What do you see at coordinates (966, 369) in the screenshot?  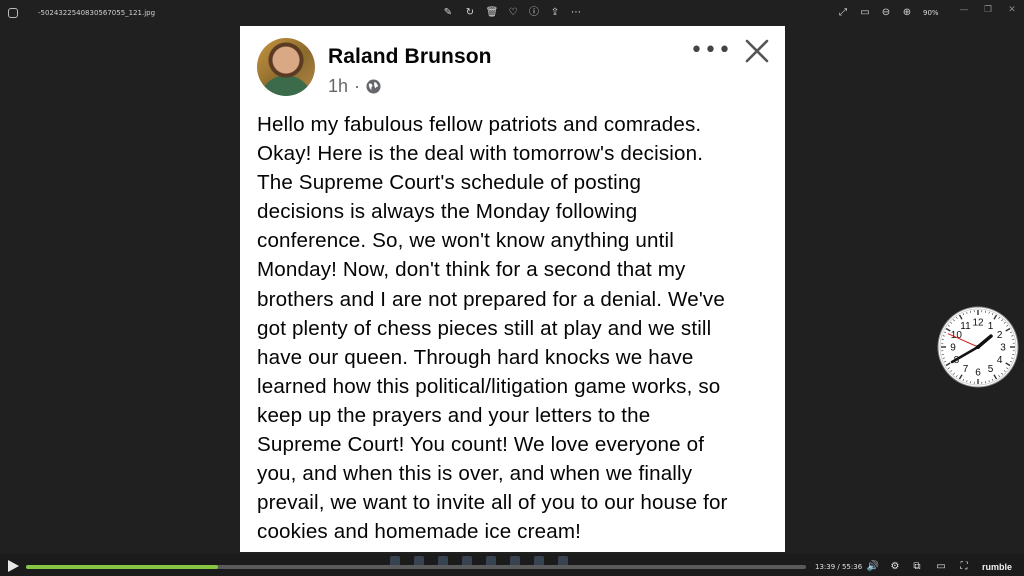 I see `clock-number: 7` at bounding box center [966, 369].